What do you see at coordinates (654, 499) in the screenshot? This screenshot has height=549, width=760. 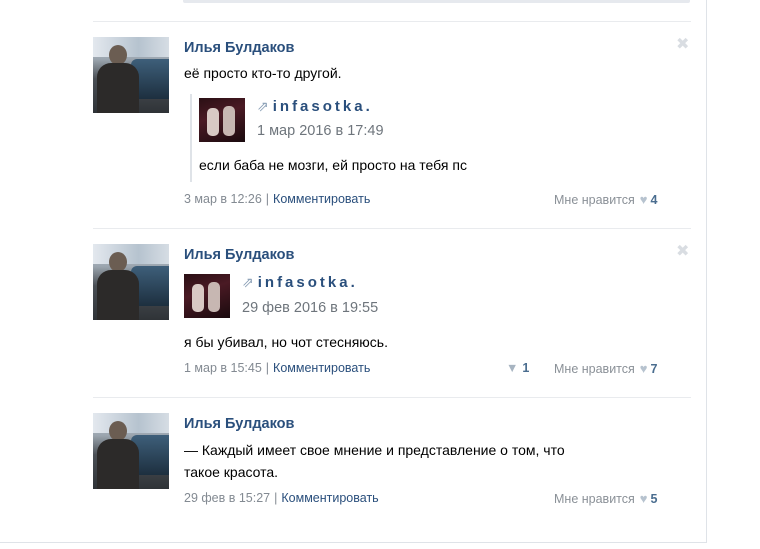 I see `like-count: 5` at bounding box center [654, 499].